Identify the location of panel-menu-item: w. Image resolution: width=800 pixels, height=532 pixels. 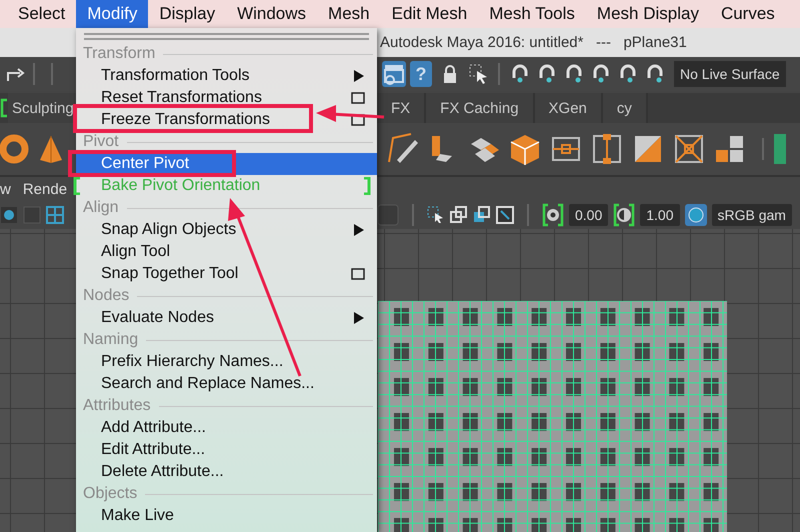
(5, 189).